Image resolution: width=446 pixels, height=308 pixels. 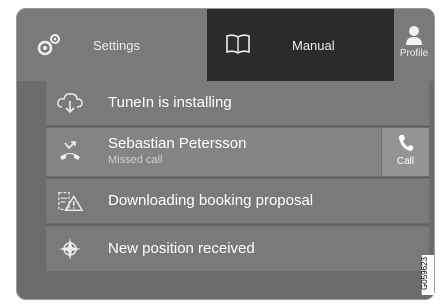 I want to click on manual-tab: Manual, so click(x=300, y=45).